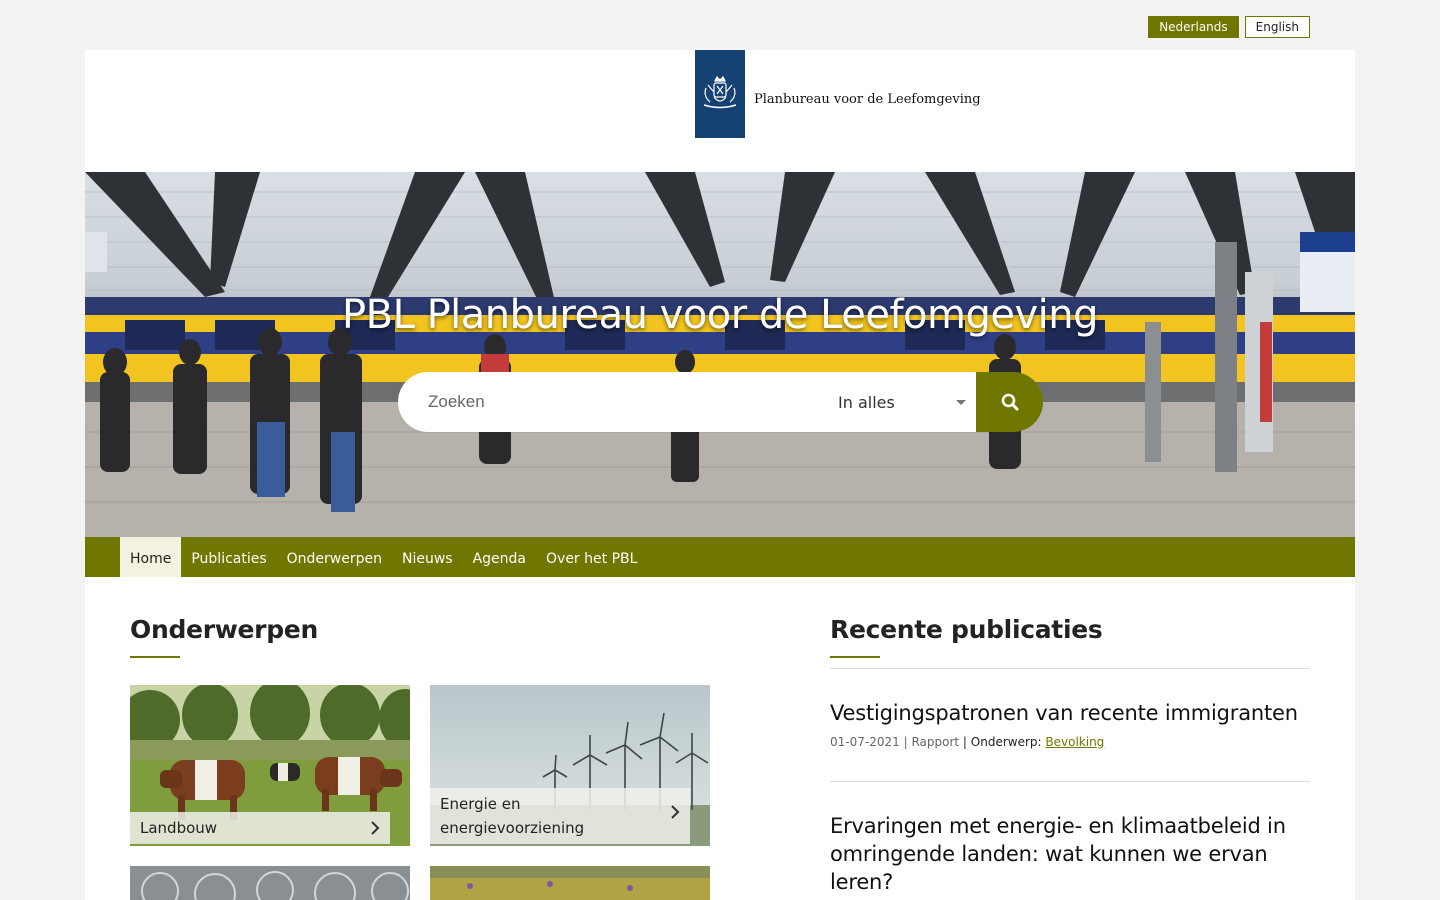 This screenshot has height=900, width=1440. What do you see at coordinates (902, 402) in the screenshot?
I see `search-scope-select: In alles` at bounding box center [902, 402].